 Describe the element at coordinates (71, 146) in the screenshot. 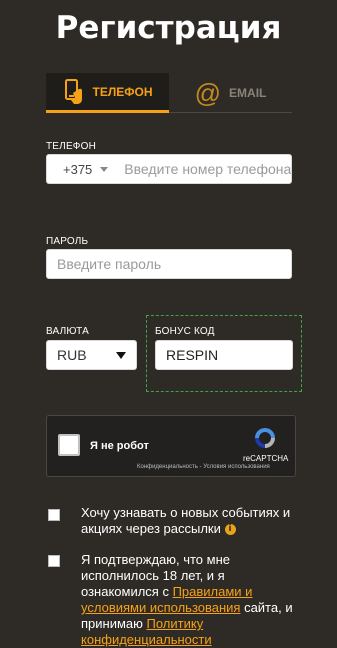

I see `phone-label: ТЕЛЕФОН` at that location.